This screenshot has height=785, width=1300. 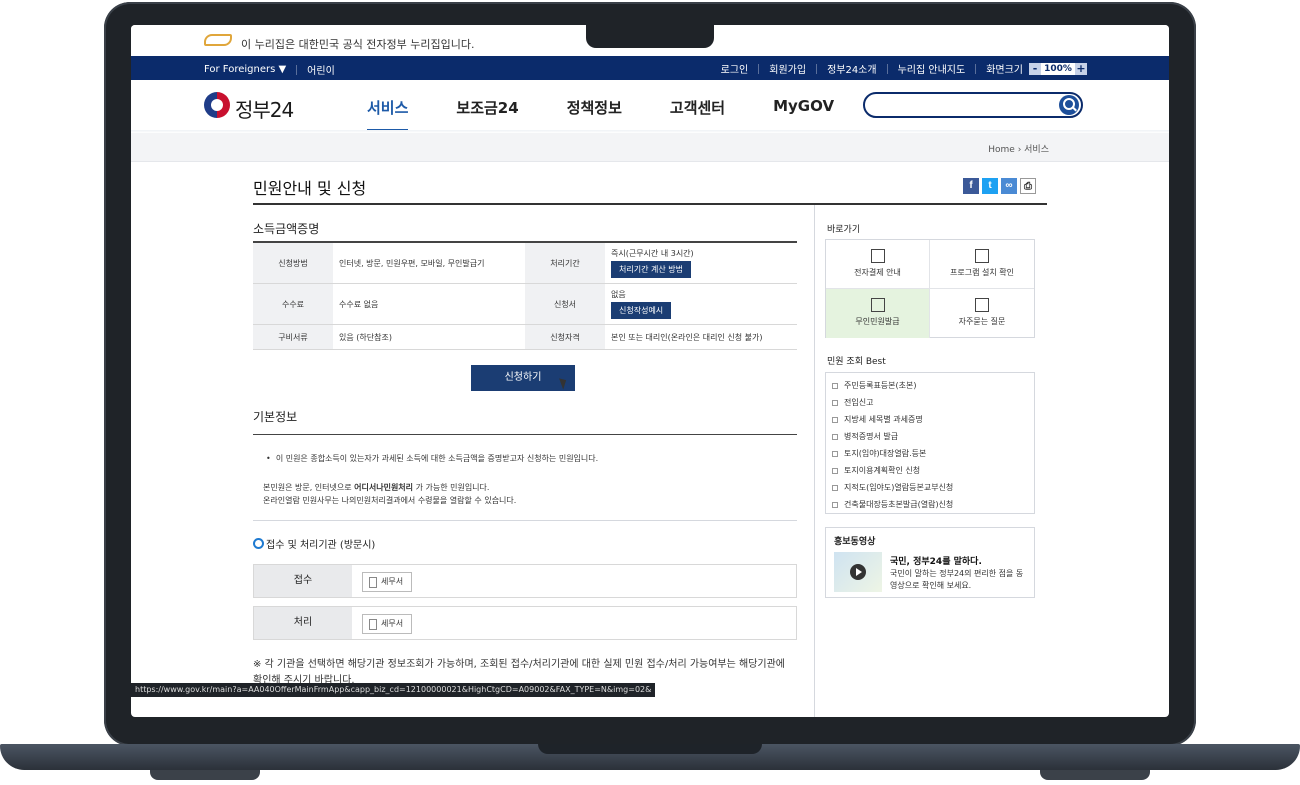 I want to click on login-link: 로그인, so click(x=735, y=68).